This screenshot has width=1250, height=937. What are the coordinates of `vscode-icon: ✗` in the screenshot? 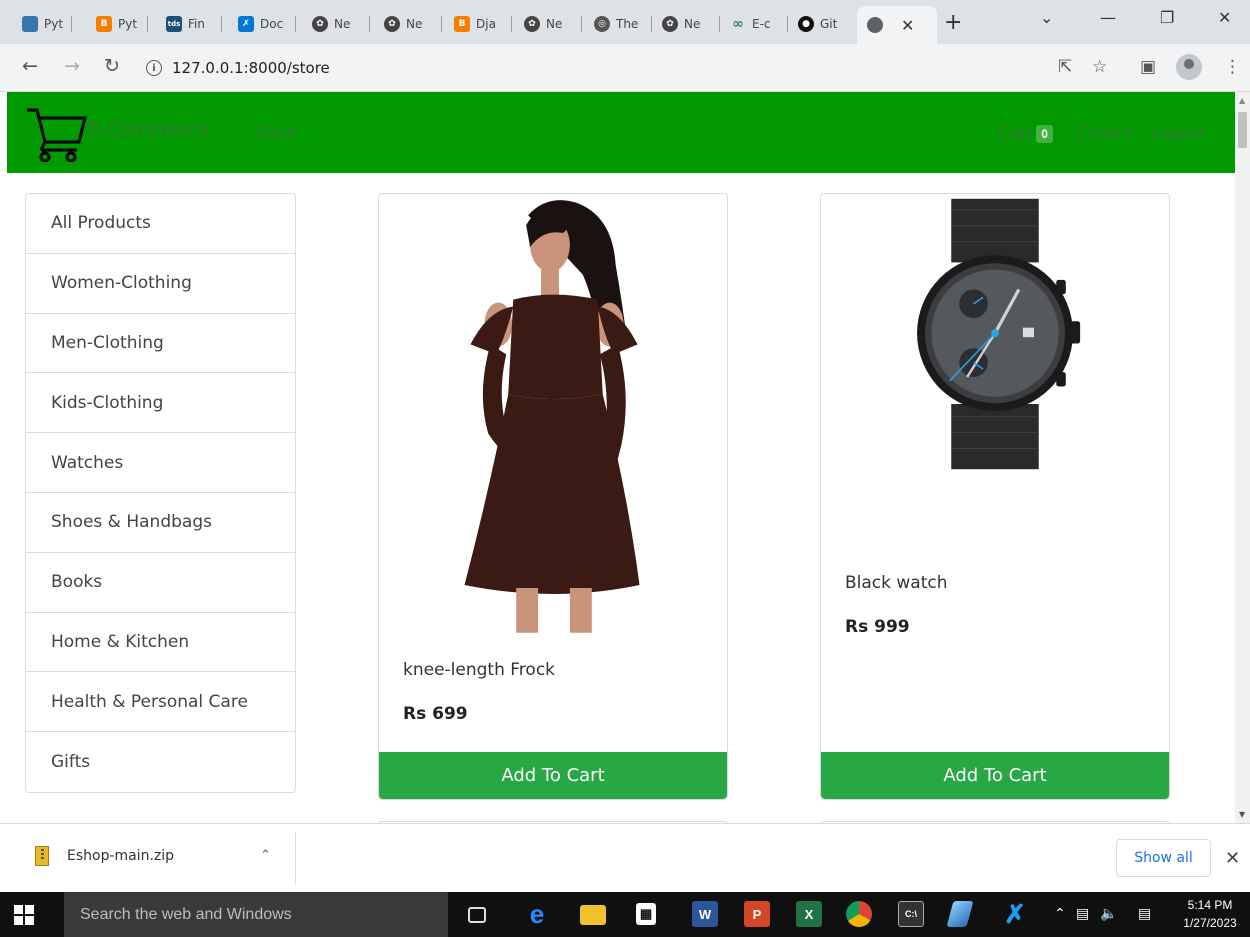 It's located at (246, 24).